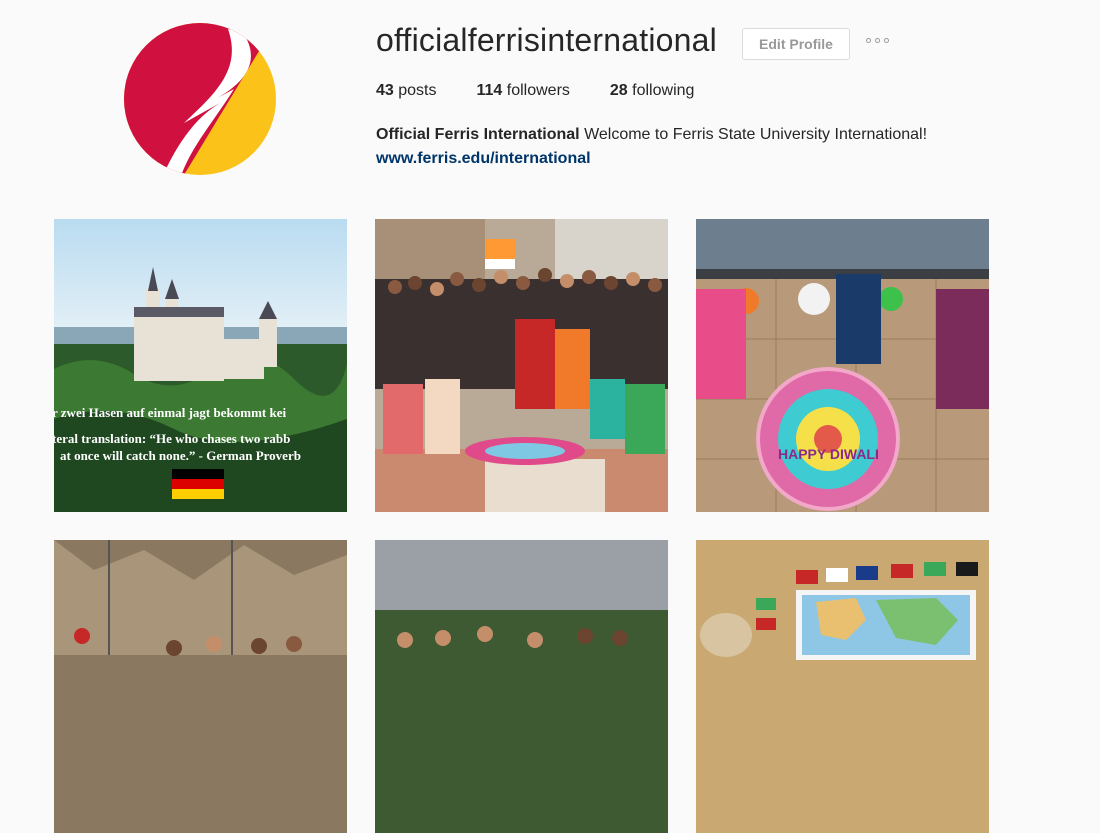 This screenshot has width=1100, height=833. What do you see at coordinates (828, 454) in the screenshot?
I see `rangoli-text: HAPPY DIWALI` at bounding box center [828, 454].